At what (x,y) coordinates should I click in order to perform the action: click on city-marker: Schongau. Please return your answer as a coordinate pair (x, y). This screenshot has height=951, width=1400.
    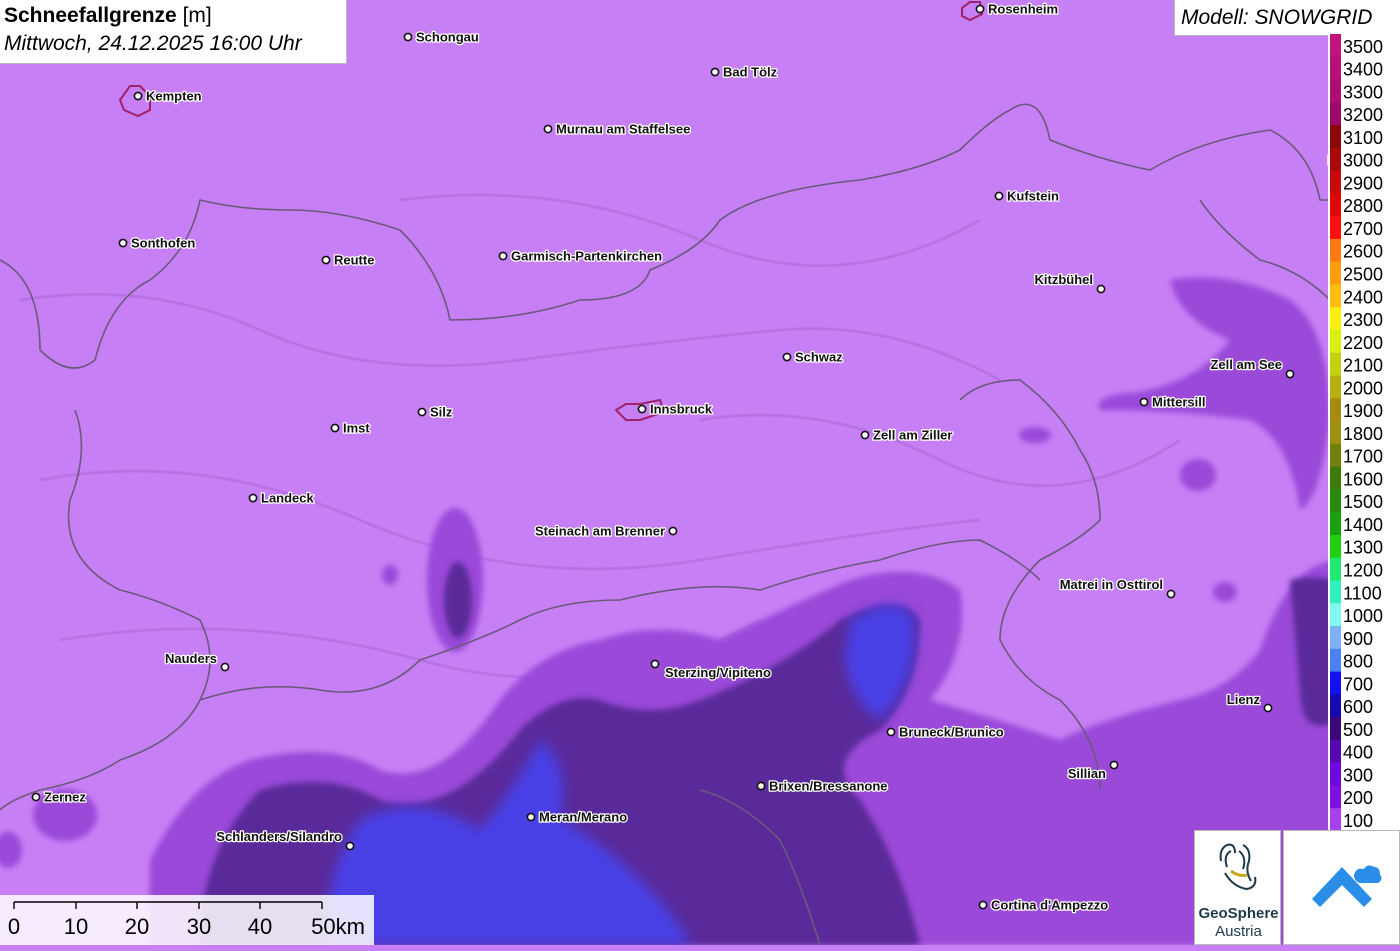
    Looking at the image, I should click on (441, 37).